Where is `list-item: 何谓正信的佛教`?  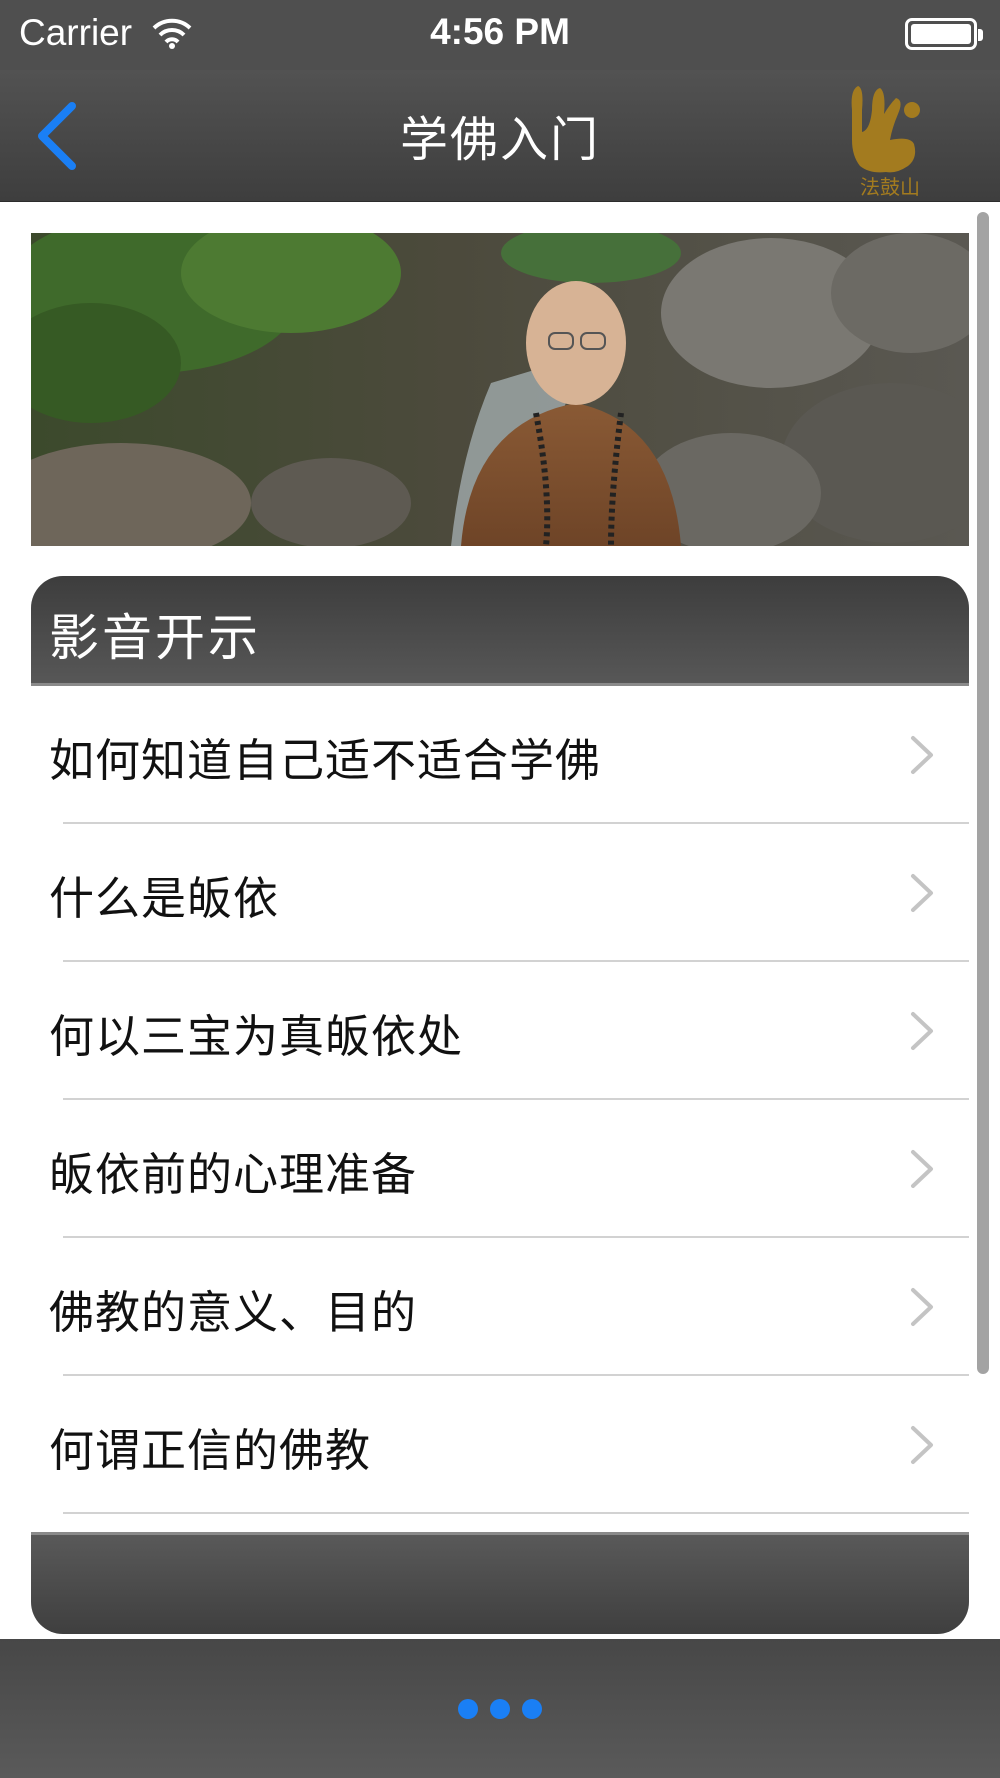 list-item: 何谓正信的佛教 is located at coordinates (500, 1445).